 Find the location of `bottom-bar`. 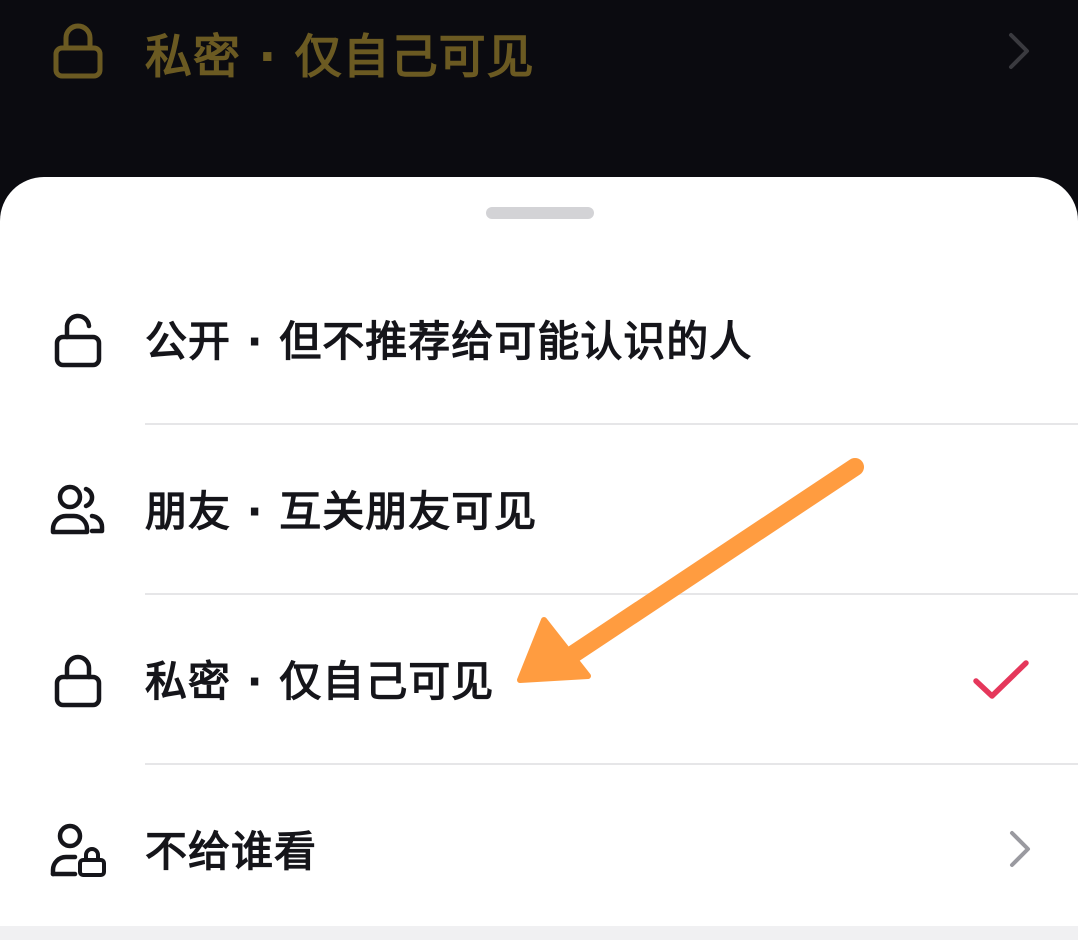

bottom-bar is located at coordinates (539, 933).